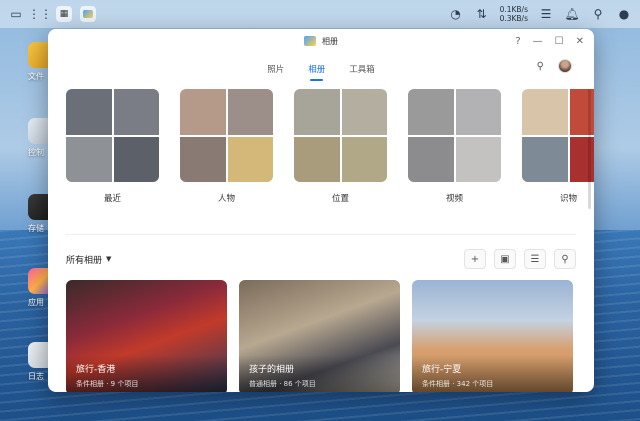 The image size is (640, 421). I want to click on album-people: 人物, so click(226, 146).